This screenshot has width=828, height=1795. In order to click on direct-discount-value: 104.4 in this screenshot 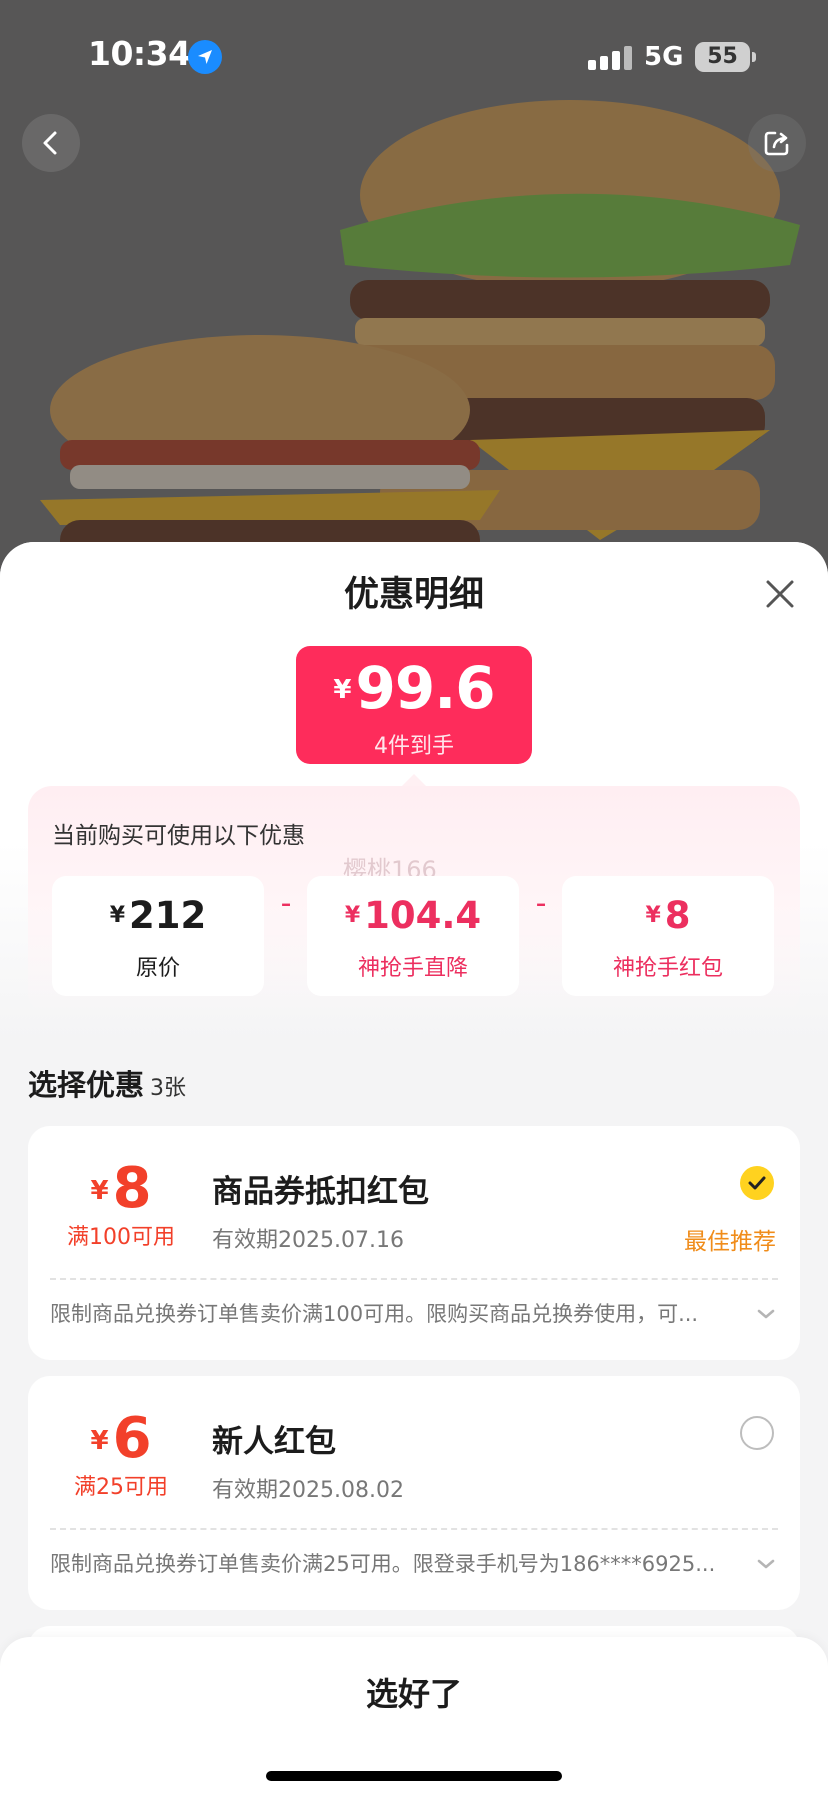, I will do `click(423, 915)`.